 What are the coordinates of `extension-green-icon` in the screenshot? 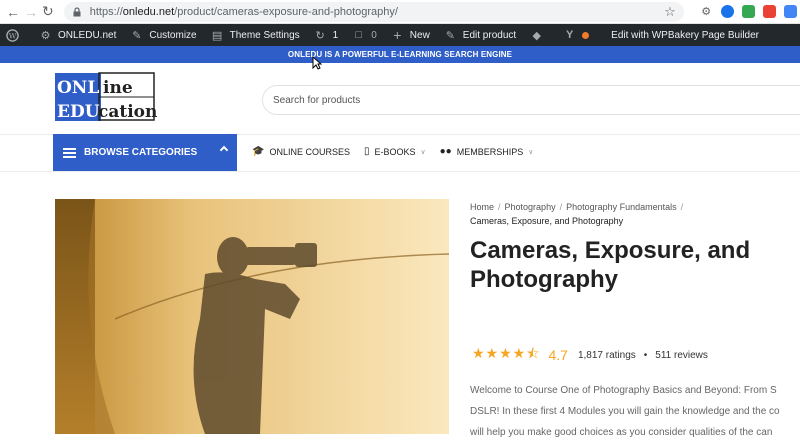 It's located at (748, 11).